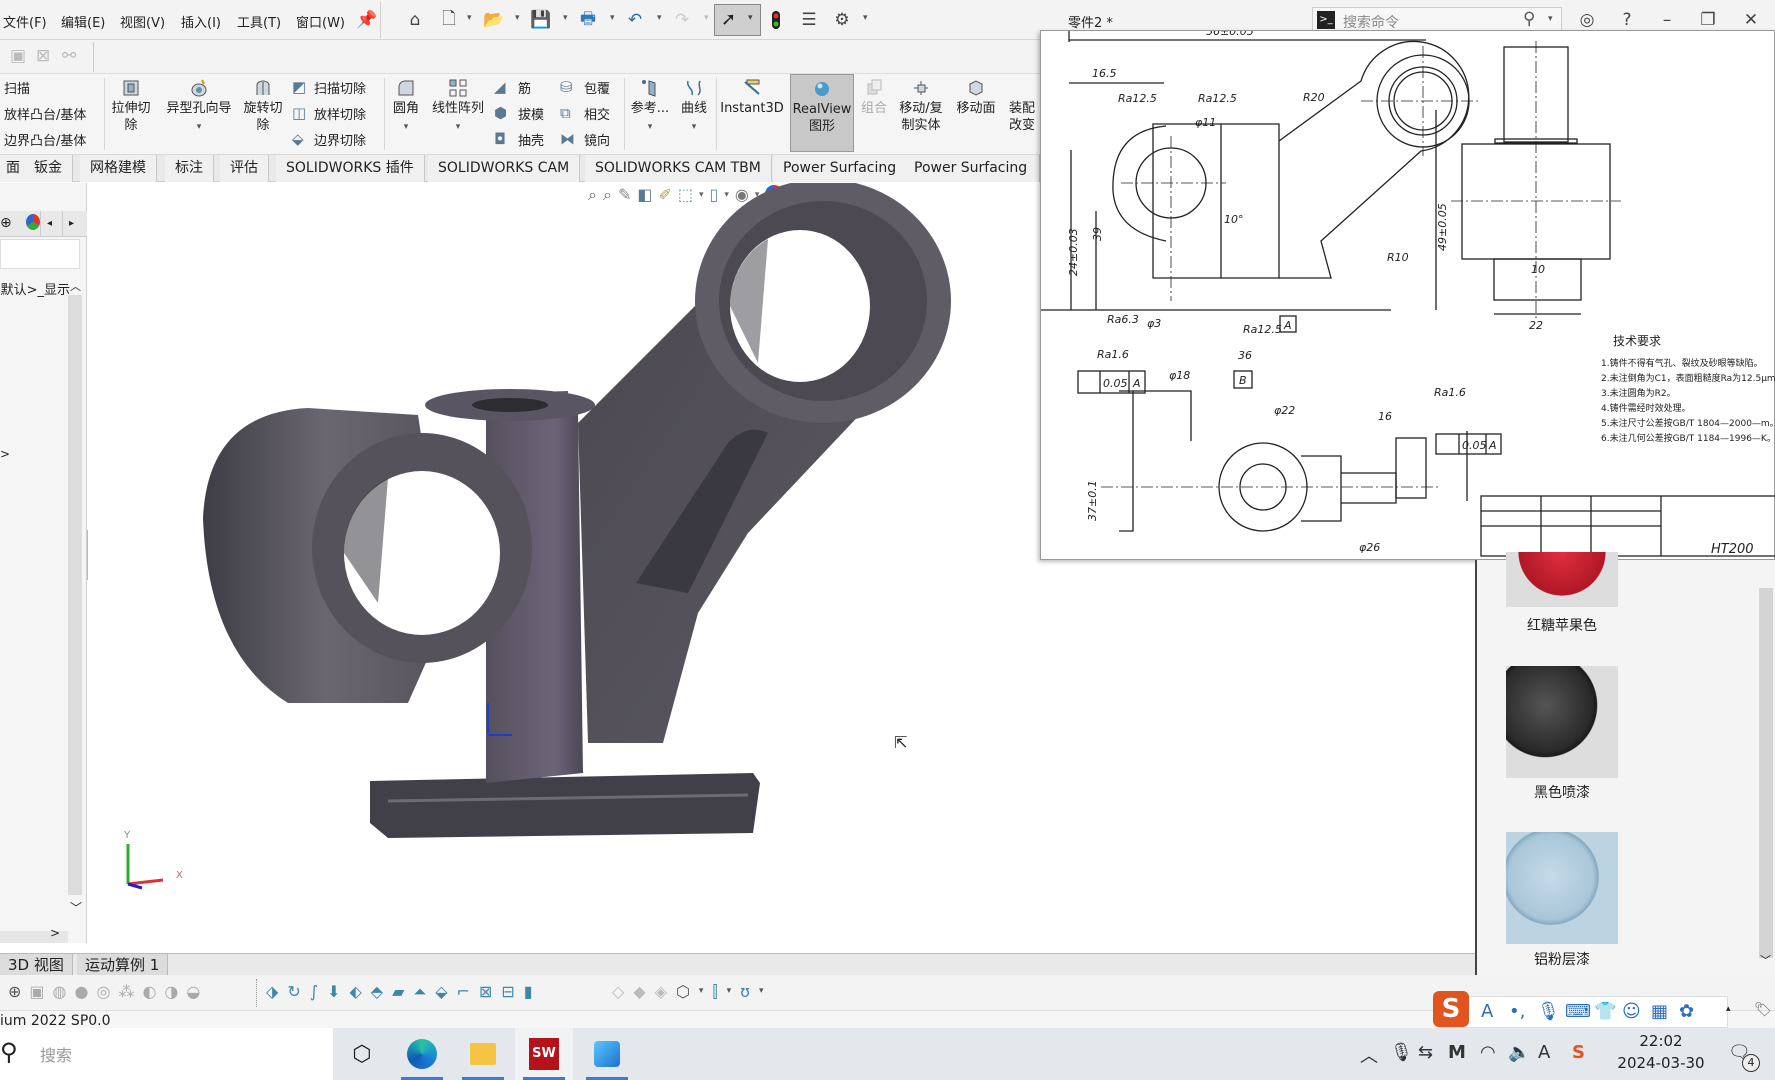 This screenshot has height=1080, width=1775. Describe the element at coordinates (524, 87) in the screenshot. I see `rib-button: 筋` at that location.